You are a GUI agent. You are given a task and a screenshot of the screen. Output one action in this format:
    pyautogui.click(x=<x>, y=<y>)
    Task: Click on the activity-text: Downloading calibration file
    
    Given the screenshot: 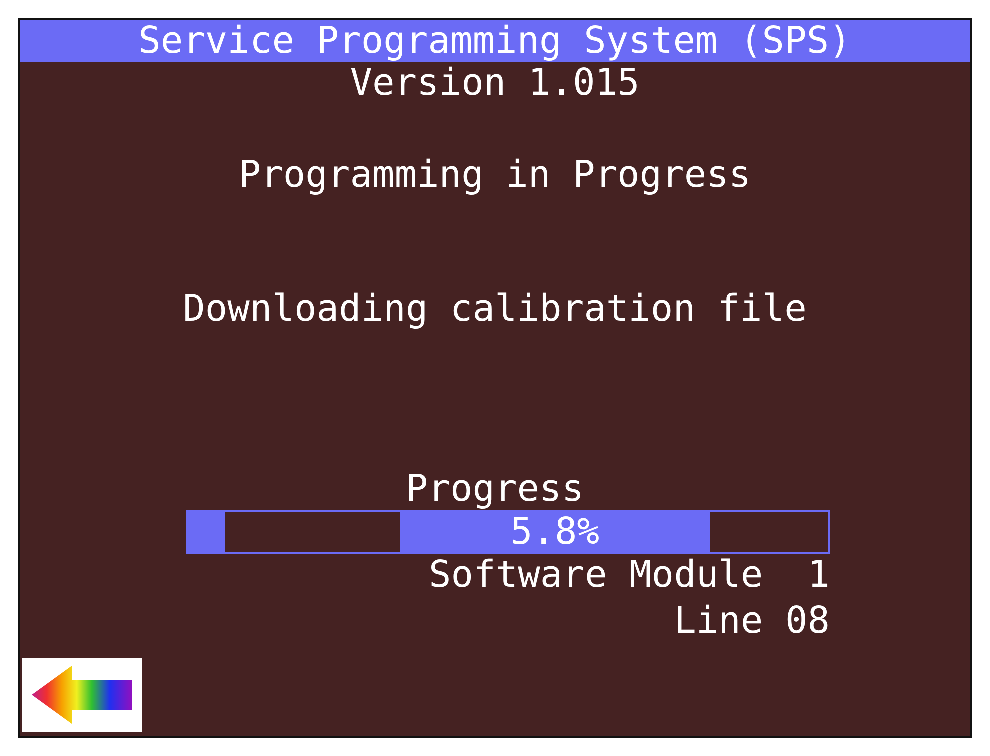 What is the action you would take?
    pyautogui.click(x=495, y=308)
    